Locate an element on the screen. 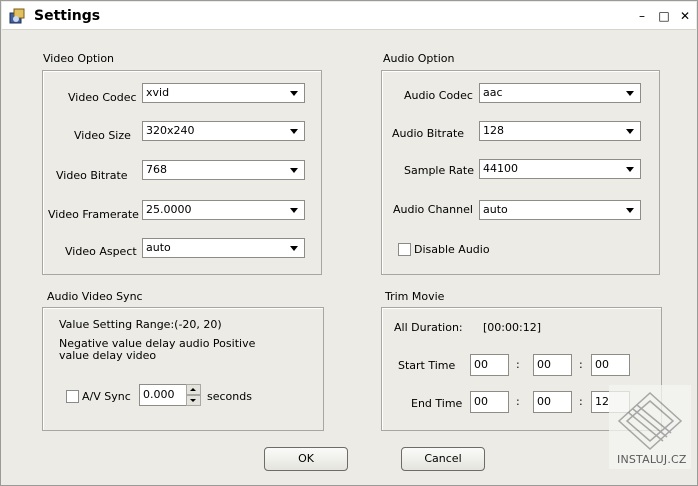  all-duration-value: [00:00:12] is located at coordinates (512, 327).